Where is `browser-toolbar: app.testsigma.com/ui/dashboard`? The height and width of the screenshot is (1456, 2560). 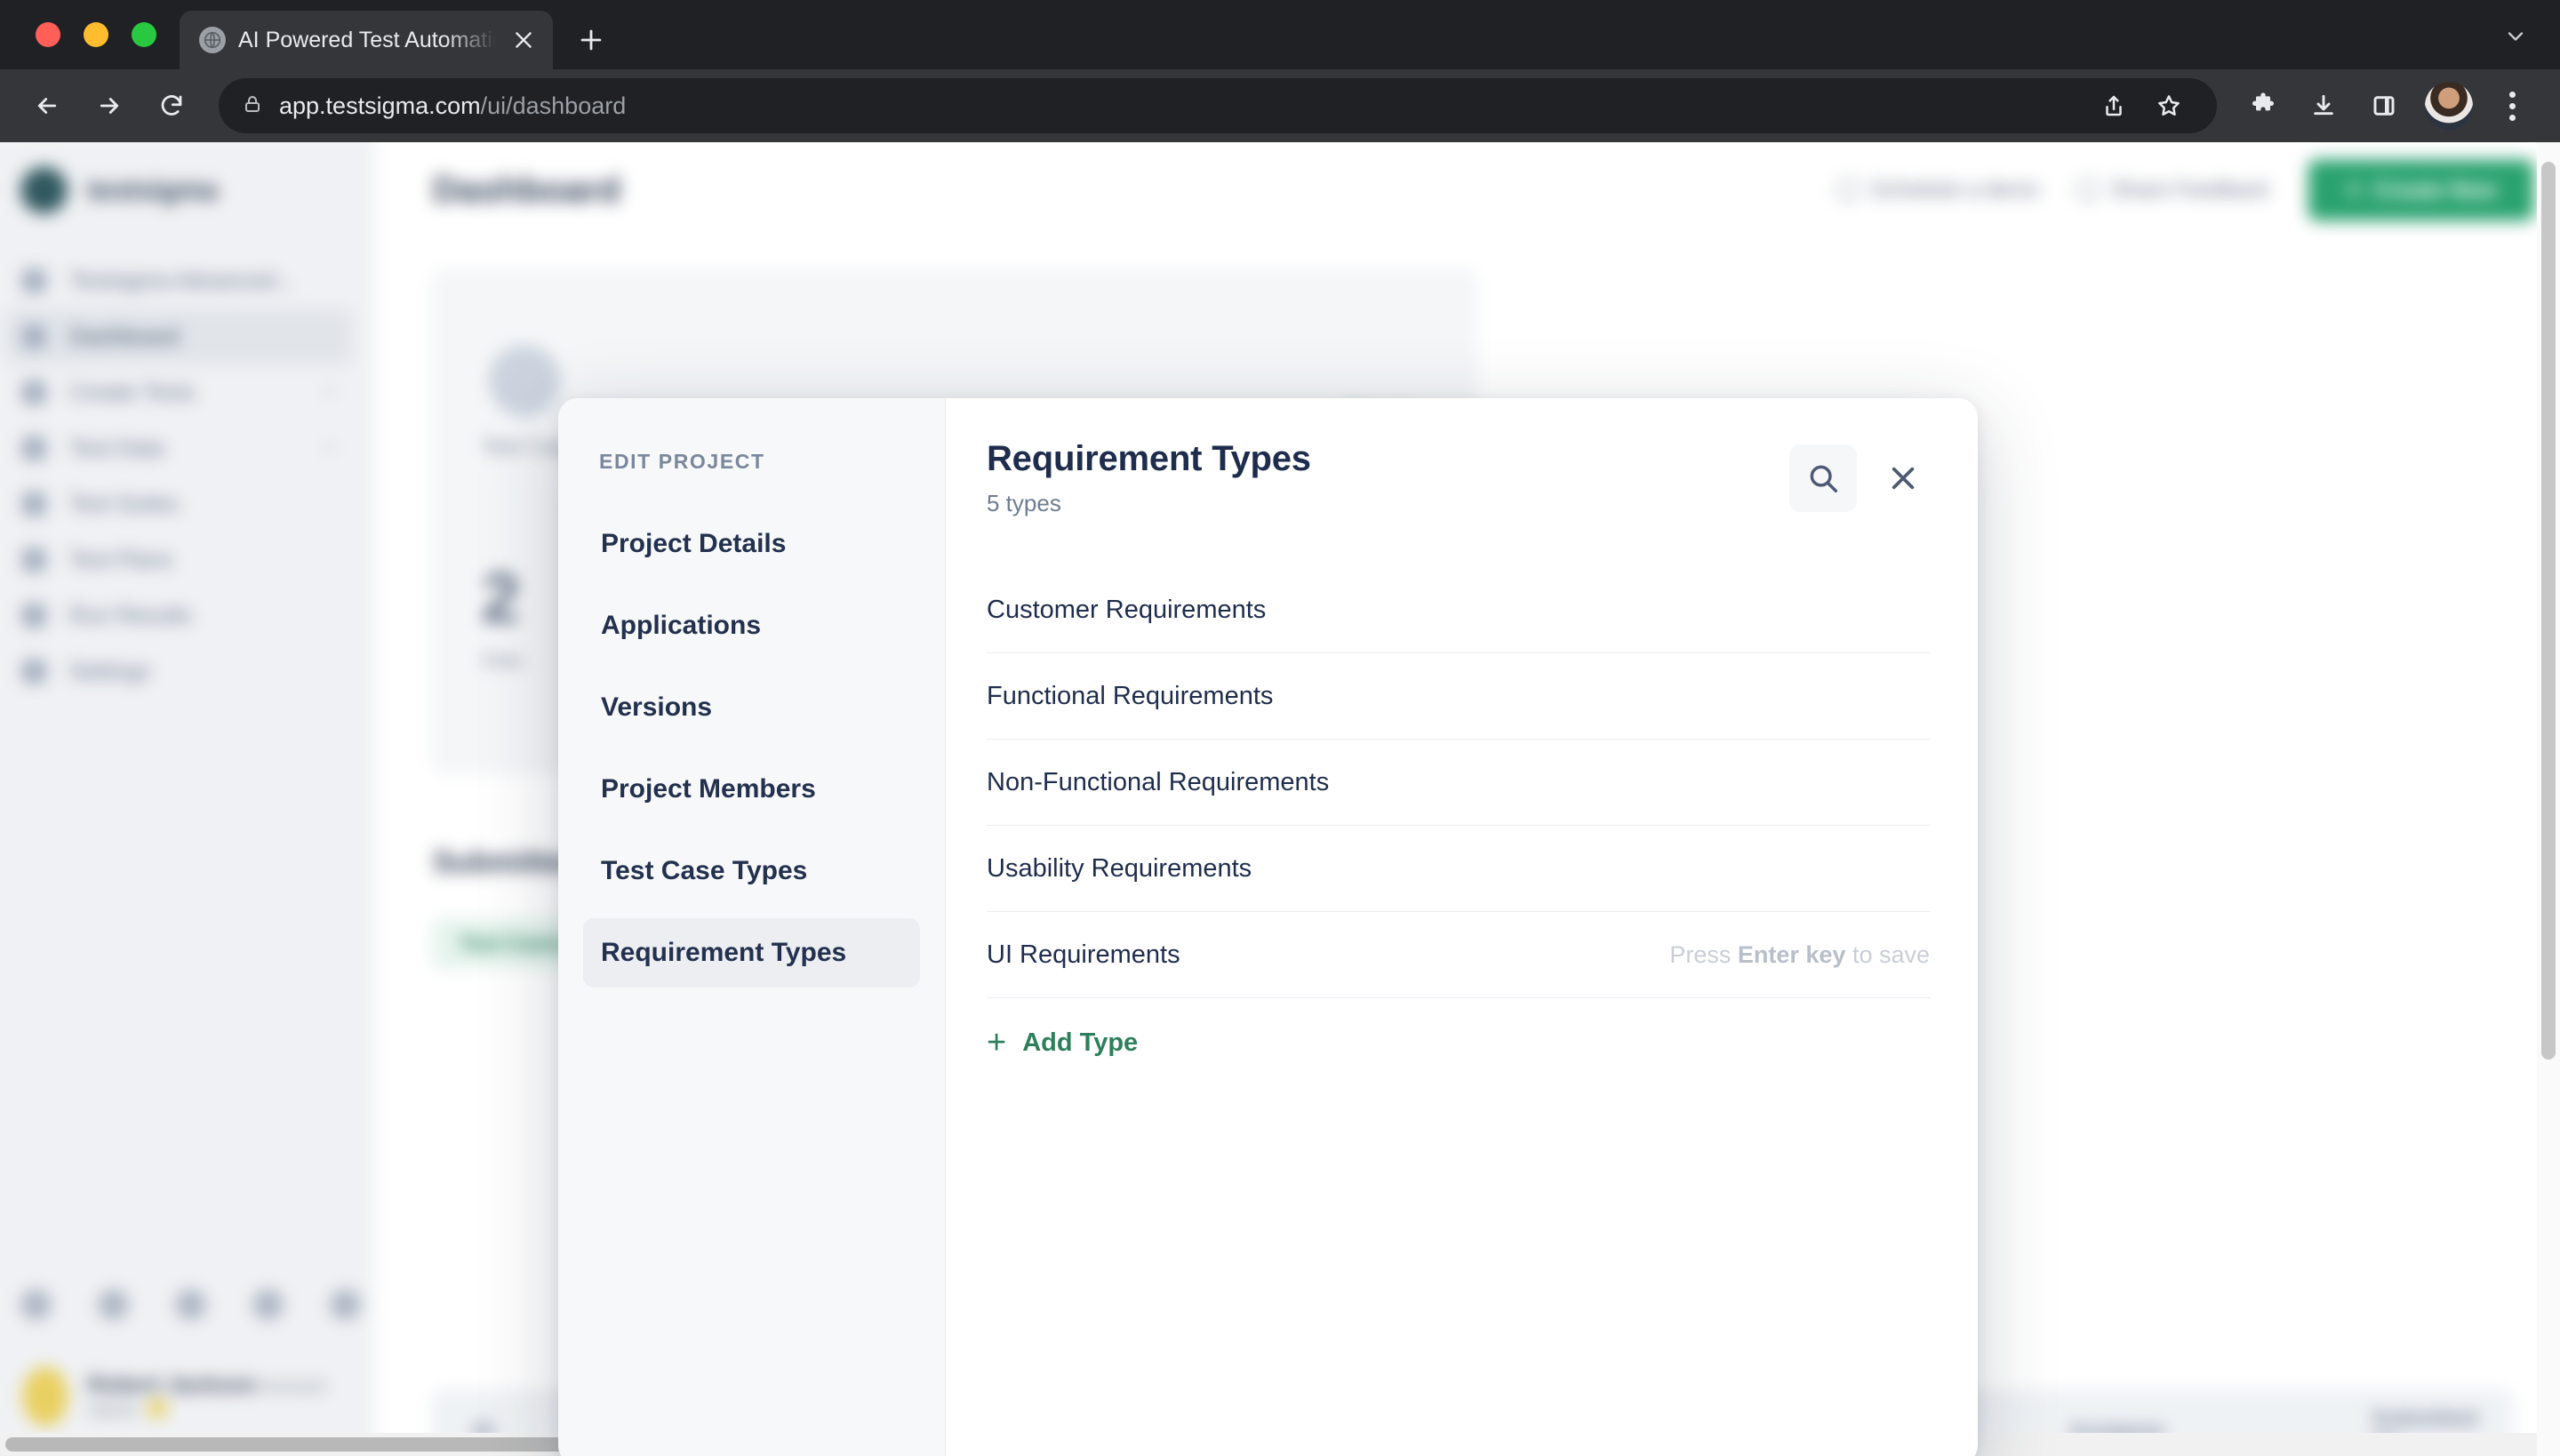
browser-toolbar: app.testsigma.com/ui/dashboard is located at coordinates (1280, 105).